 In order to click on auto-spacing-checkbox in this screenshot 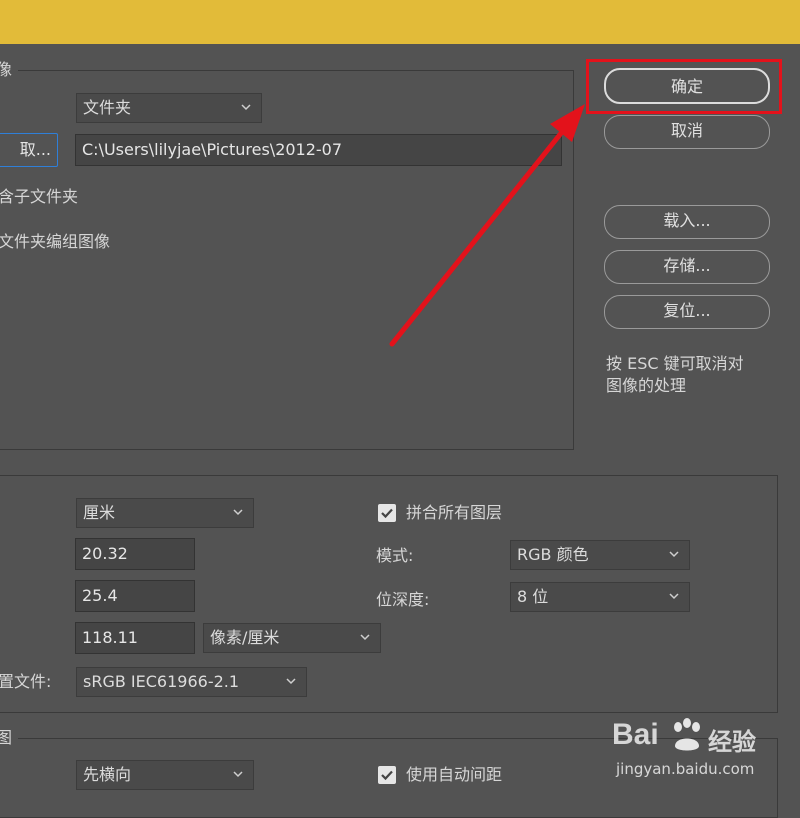, I will do `click(387, 775)`.